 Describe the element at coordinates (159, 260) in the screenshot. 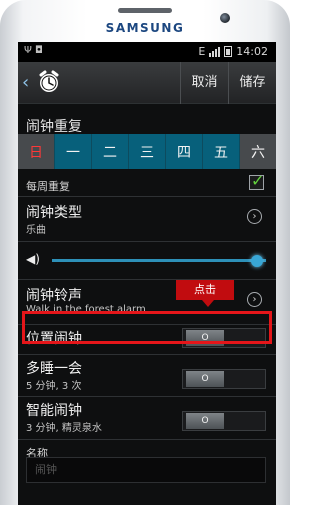

I see `volume-slider` at that location.